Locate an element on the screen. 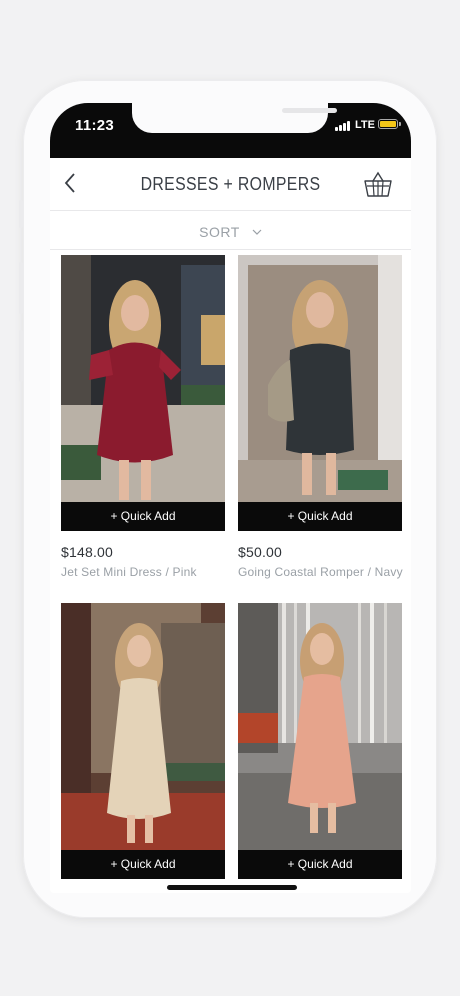 Image resolution: width=460 pixels, height=996 pixels. volume-down-button is located at coordinates (21, 356).